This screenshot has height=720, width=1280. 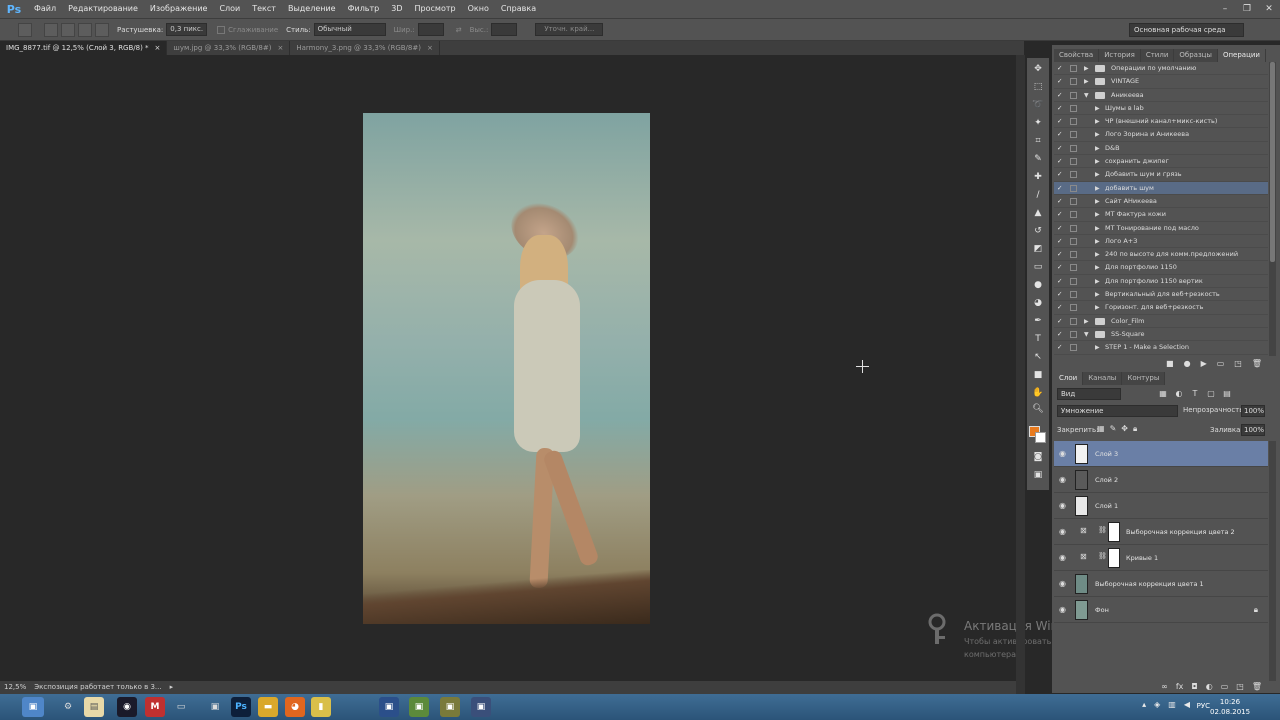 I want to click on blur-tool-icon: ●, so click(x=1038, y=285).